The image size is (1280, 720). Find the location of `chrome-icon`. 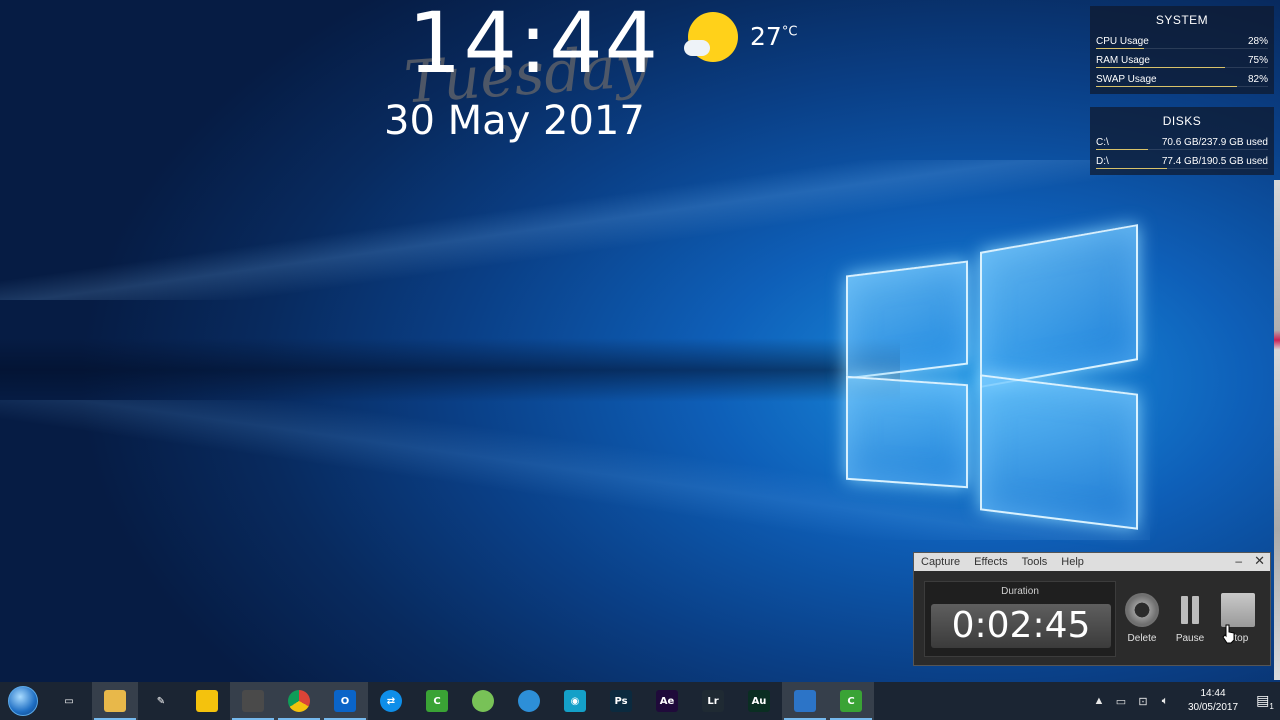

chrome-icon is located at coordinates (299, 701).